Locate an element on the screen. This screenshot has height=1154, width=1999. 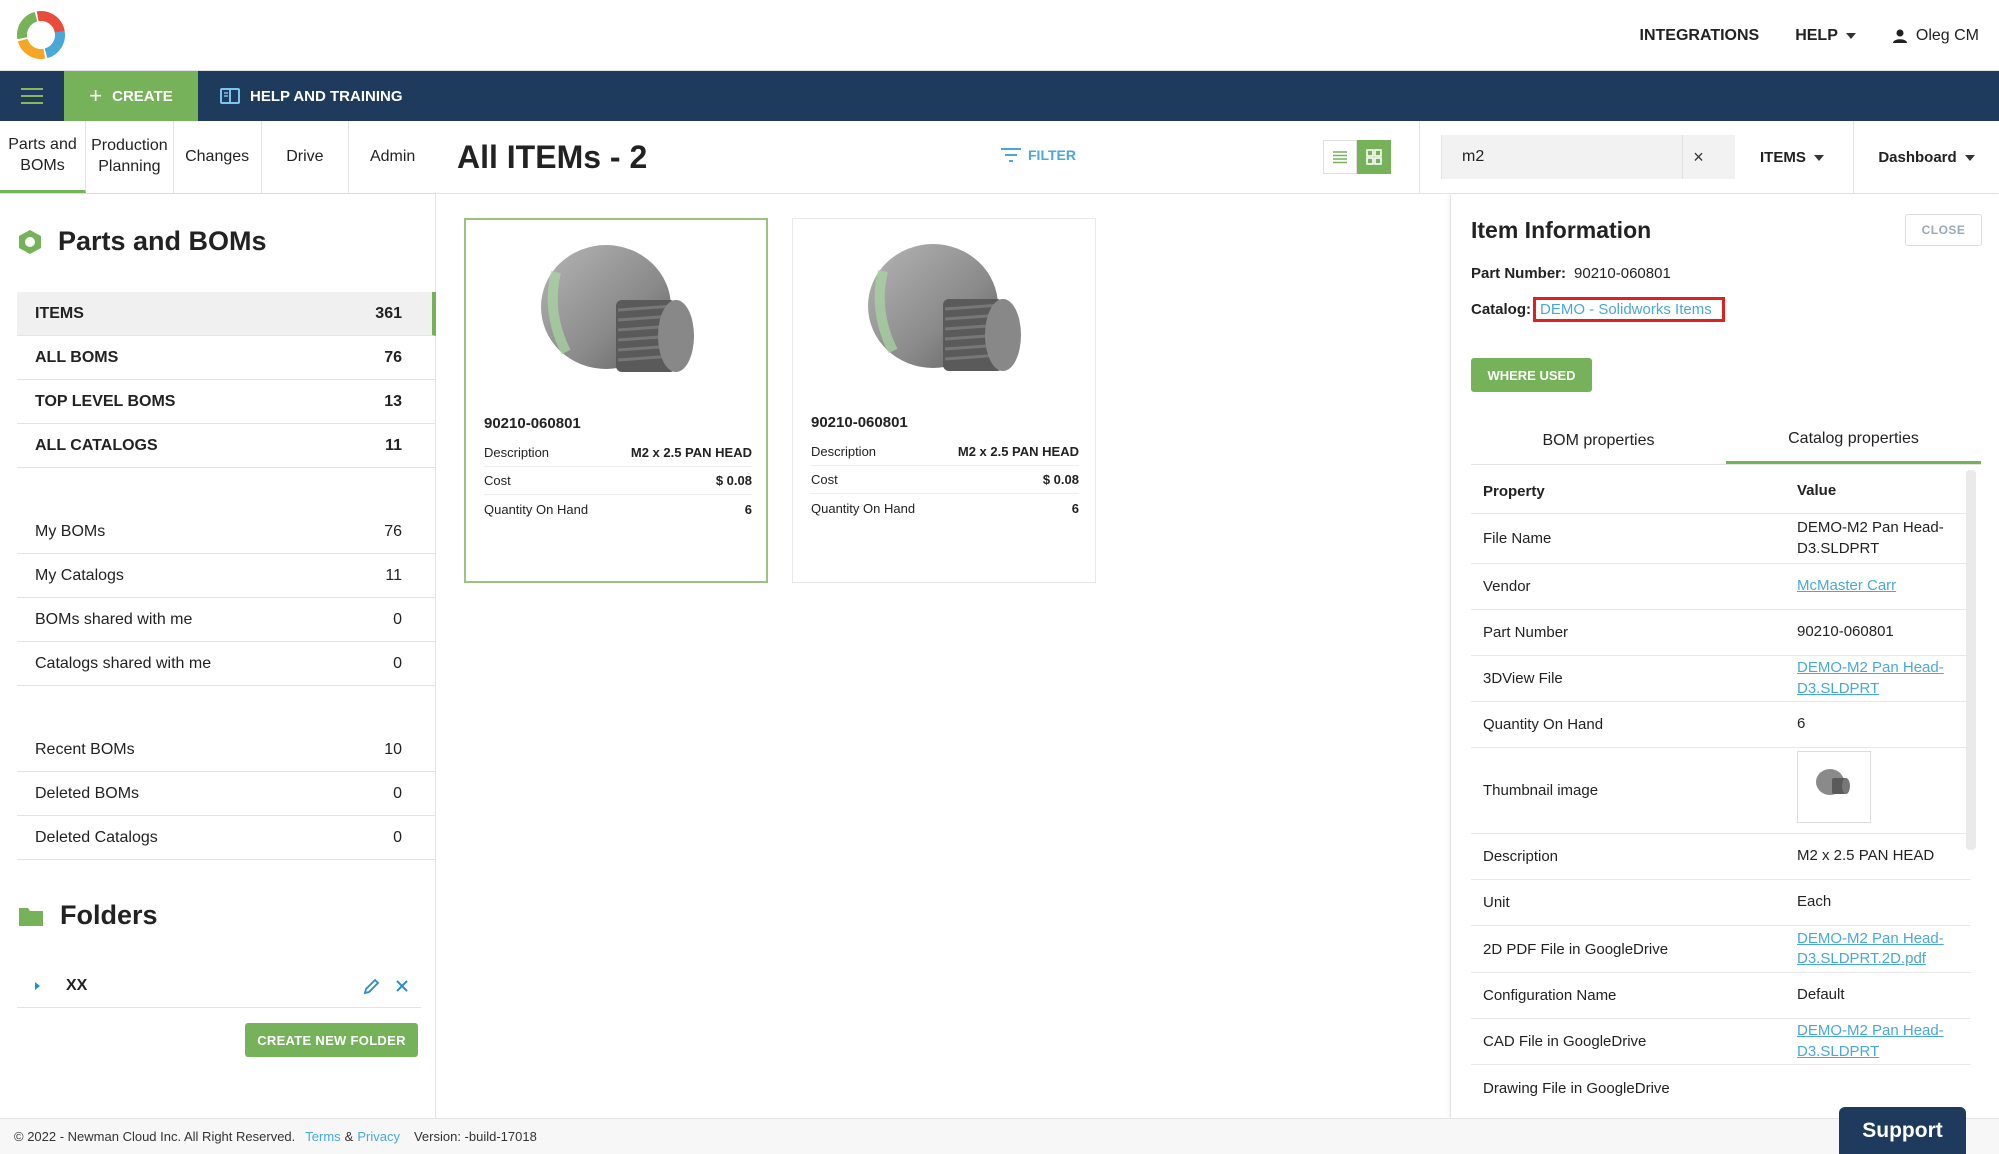
where-used-button: WHERE USED is located at coordinates (1531, 375).